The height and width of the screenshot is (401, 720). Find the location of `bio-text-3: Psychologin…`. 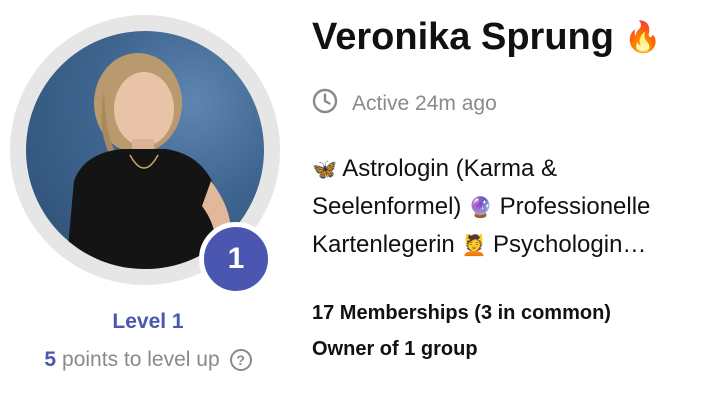

bio-text-3: Psychologin… is located at coordinates (566, 244).